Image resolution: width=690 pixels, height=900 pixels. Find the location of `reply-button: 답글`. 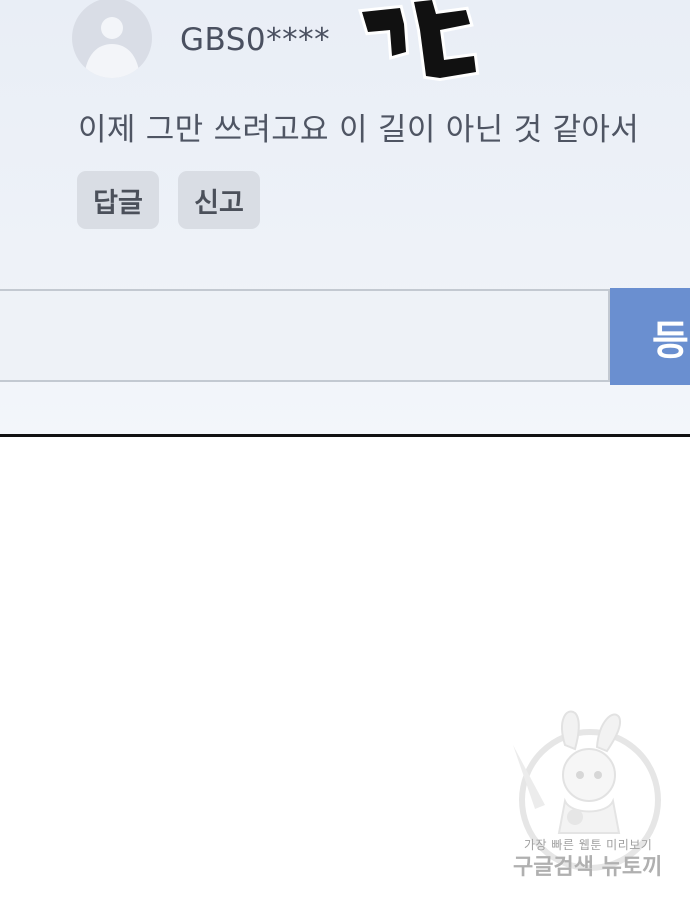

reply-button: 답글 is located at coordinates (118, 200).